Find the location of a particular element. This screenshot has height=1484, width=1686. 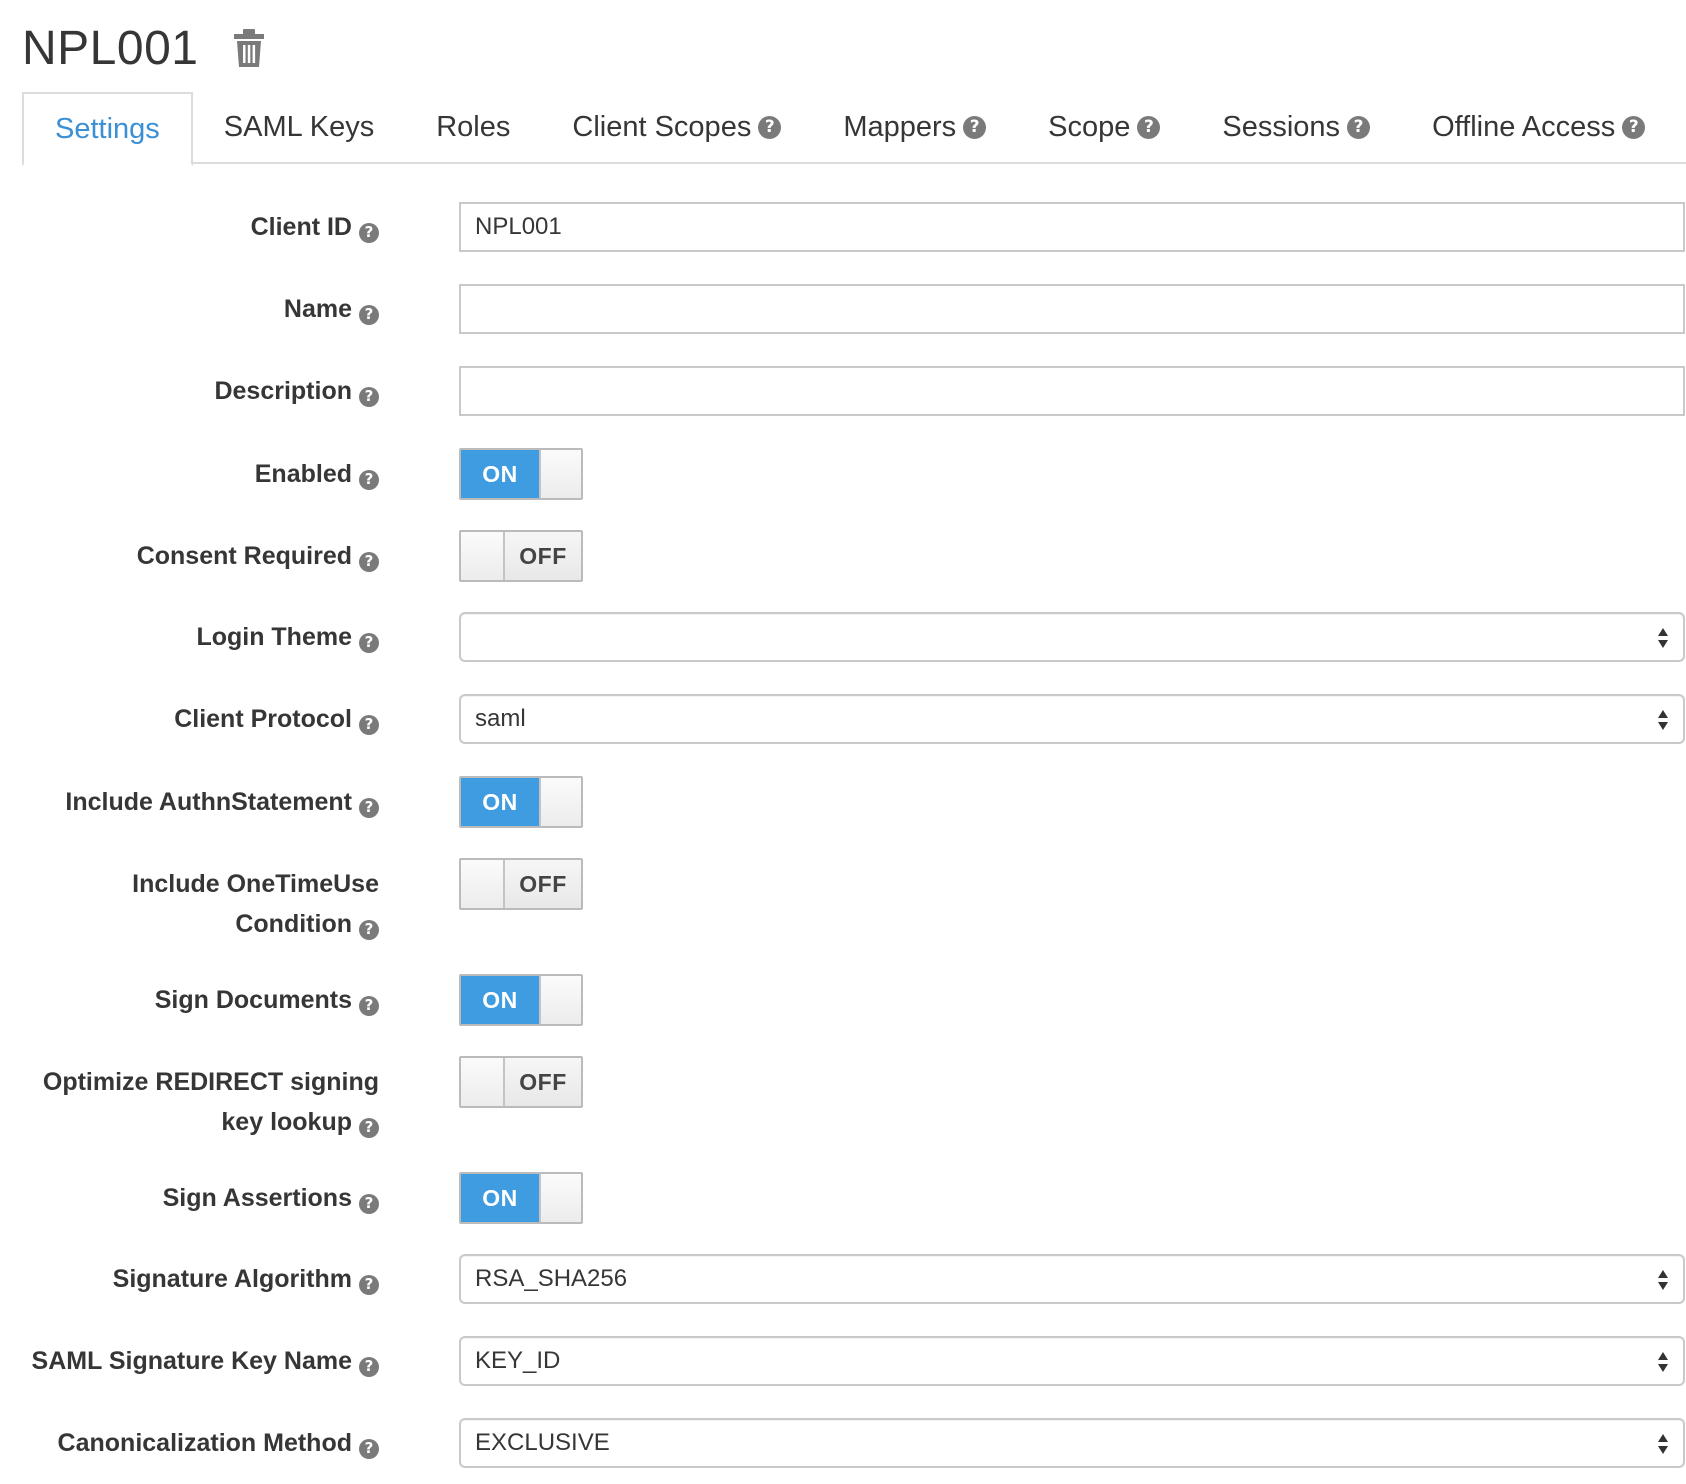

tab-label: Client Scopes is located at coordinates (662, 126).